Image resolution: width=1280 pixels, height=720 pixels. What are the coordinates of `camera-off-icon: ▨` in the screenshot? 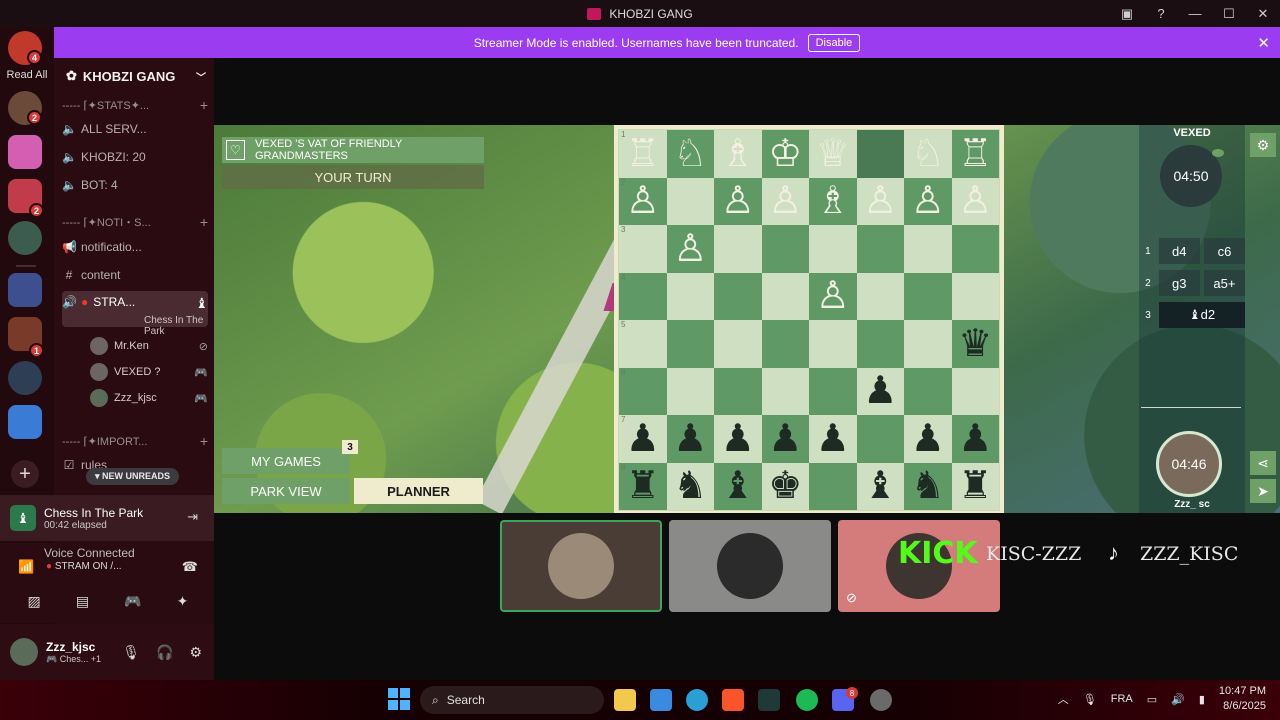 It's located at (34, 601).